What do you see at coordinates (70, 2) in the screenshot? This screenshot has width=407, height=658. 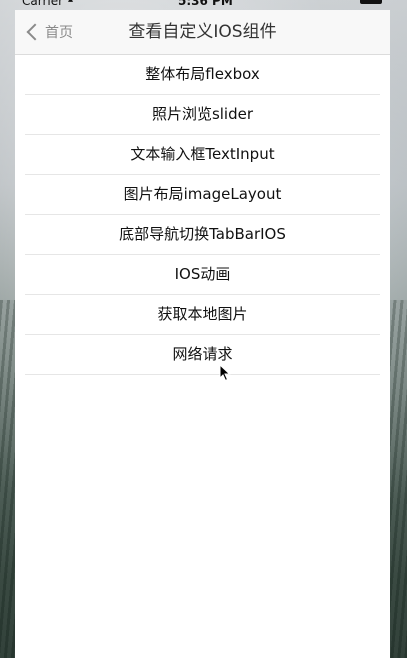 I see `wifi-icon: ▴` at bounding box center [70, 2].